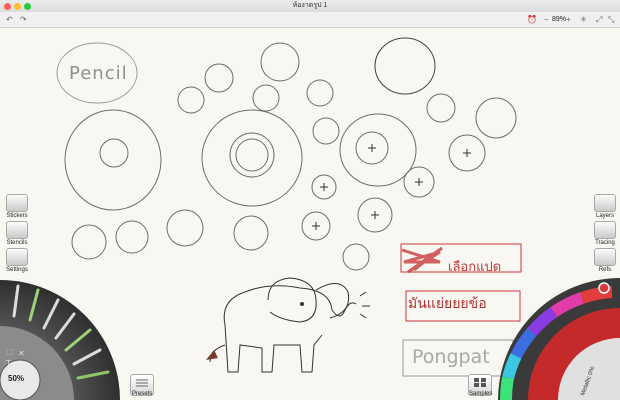 The image size is (620, 400). What do you see at coordinates (17, 216) in the screenshot?
I see `stickers-label: Stickers` at bounding box center [17, 216].